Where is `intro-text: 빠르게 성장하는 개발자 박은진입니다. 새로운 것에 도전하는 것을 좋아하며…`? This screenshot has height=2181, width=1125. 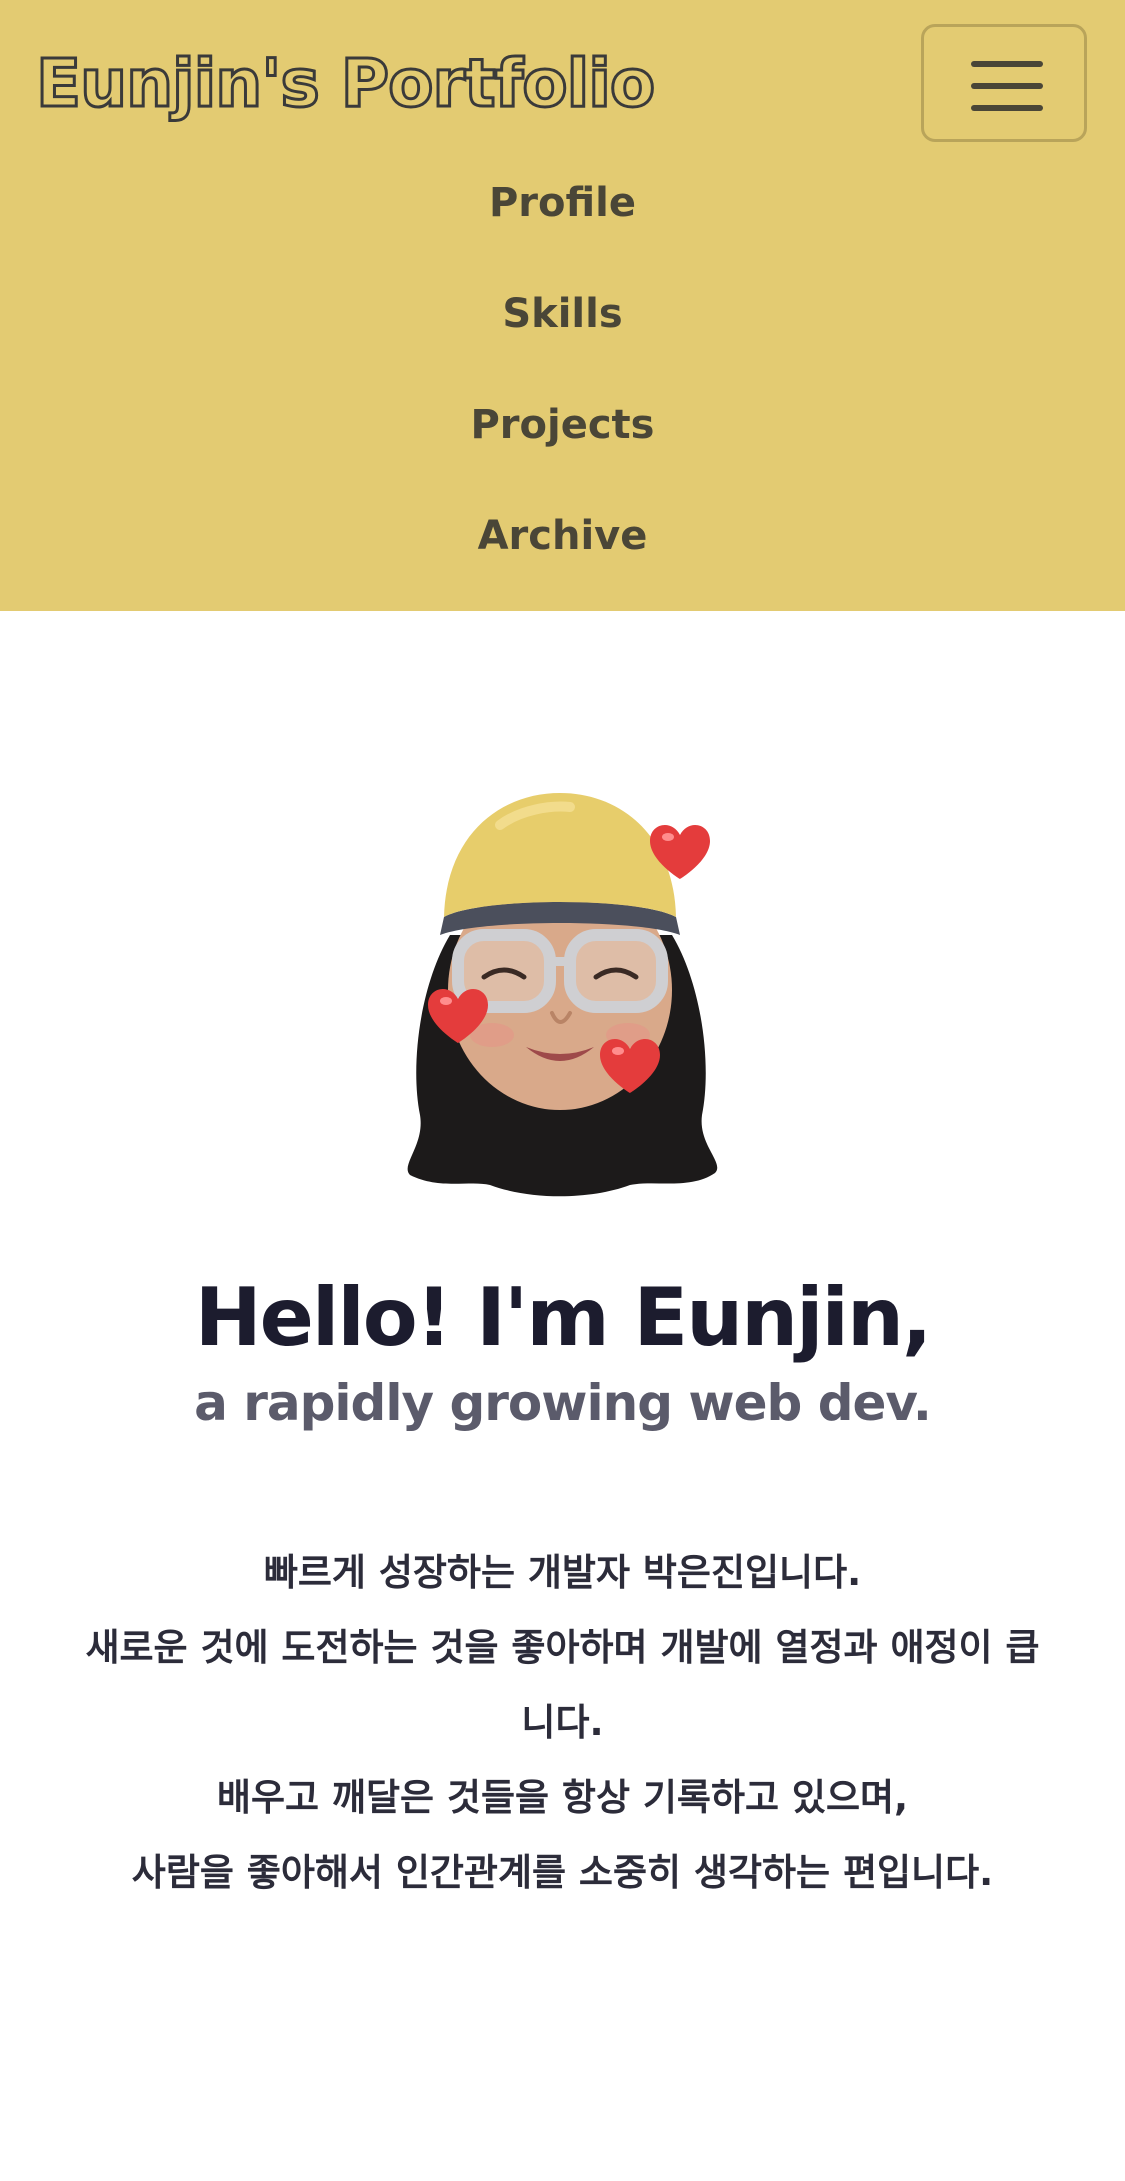
intro-text: 빠르게 성장하는 개발자 박은진입니다. 새로운 것에 도전하는 것을 좋아하며… is located at coordinates (562, 1722).